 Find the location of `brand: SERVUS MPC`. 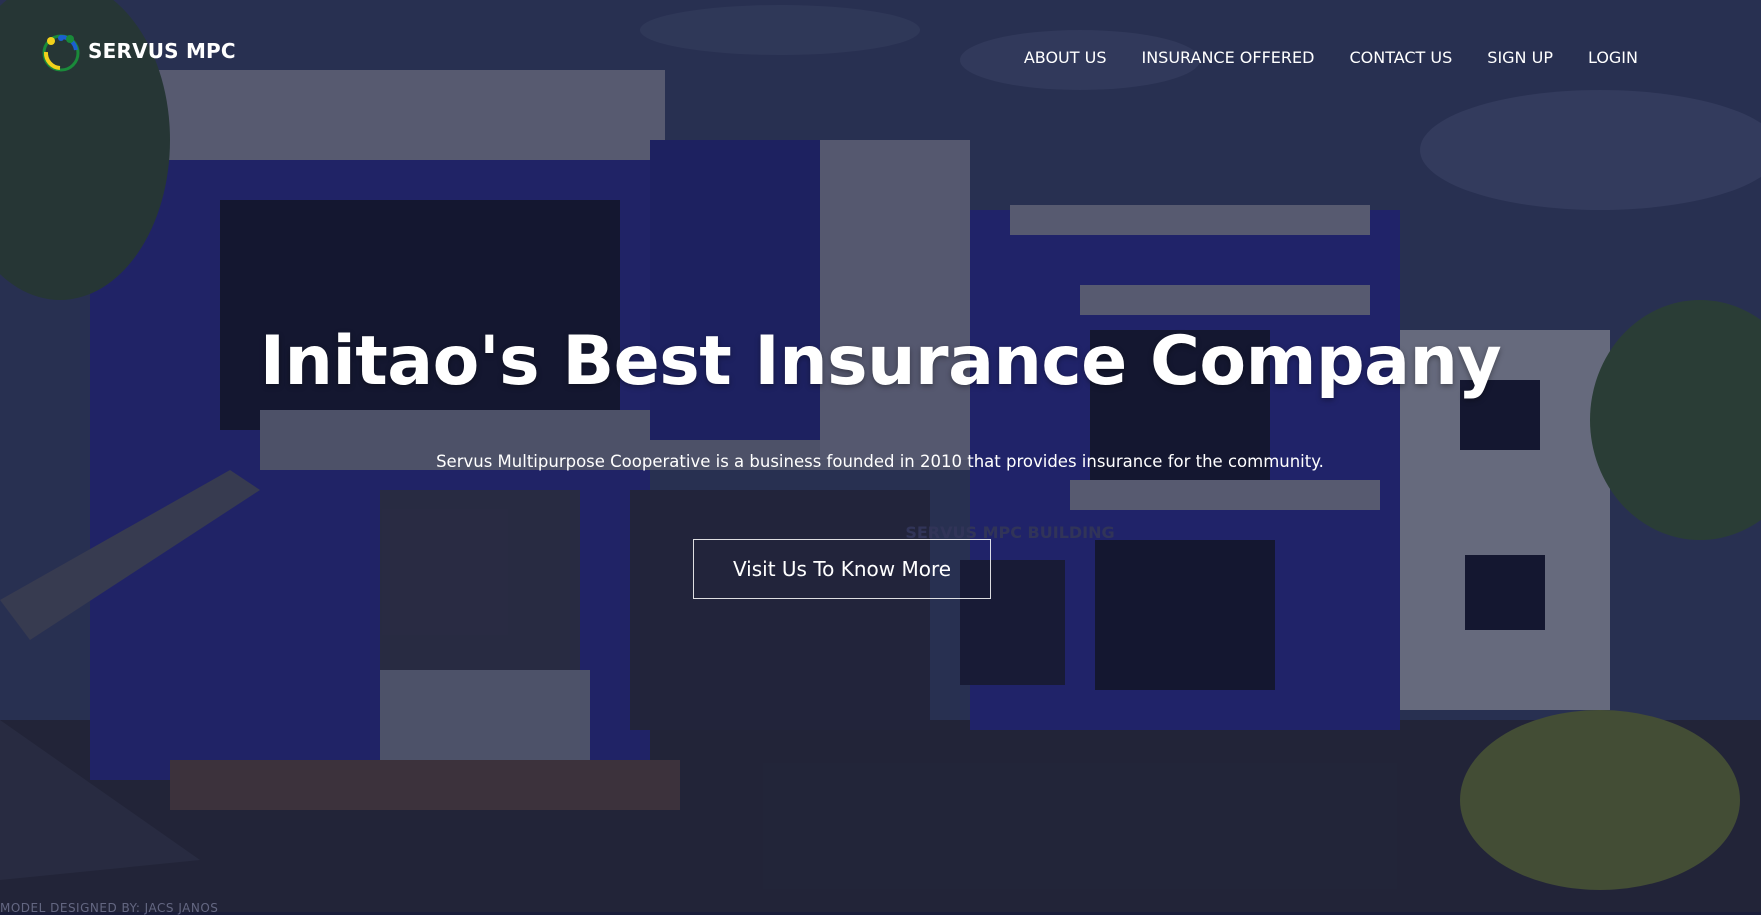

brand: SERVUS MPC is located at coordinates (138, 51).